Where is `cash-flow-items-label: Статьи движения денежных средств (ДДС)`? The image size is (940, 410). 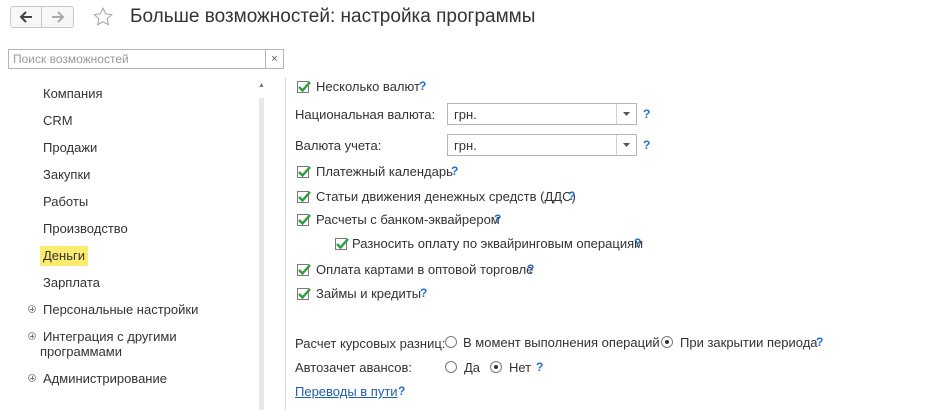 cash-flow-items-label: Статьи движения денежных средств (ДДС) is located at coordinates (446, 196).